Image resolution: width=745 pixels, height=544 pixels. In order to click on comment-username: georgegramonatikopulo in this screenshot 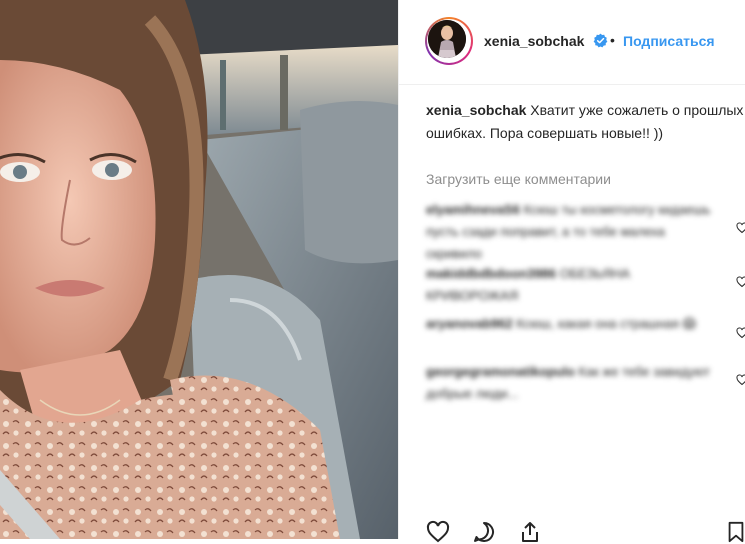, I will do `click(500, 371)`.